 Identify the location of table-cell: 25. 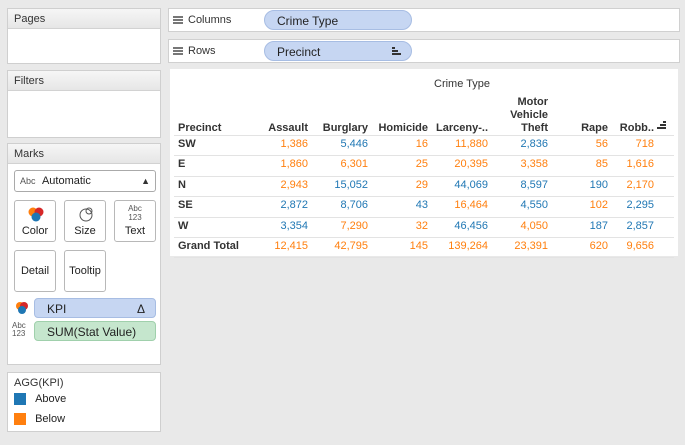
(422, 164).